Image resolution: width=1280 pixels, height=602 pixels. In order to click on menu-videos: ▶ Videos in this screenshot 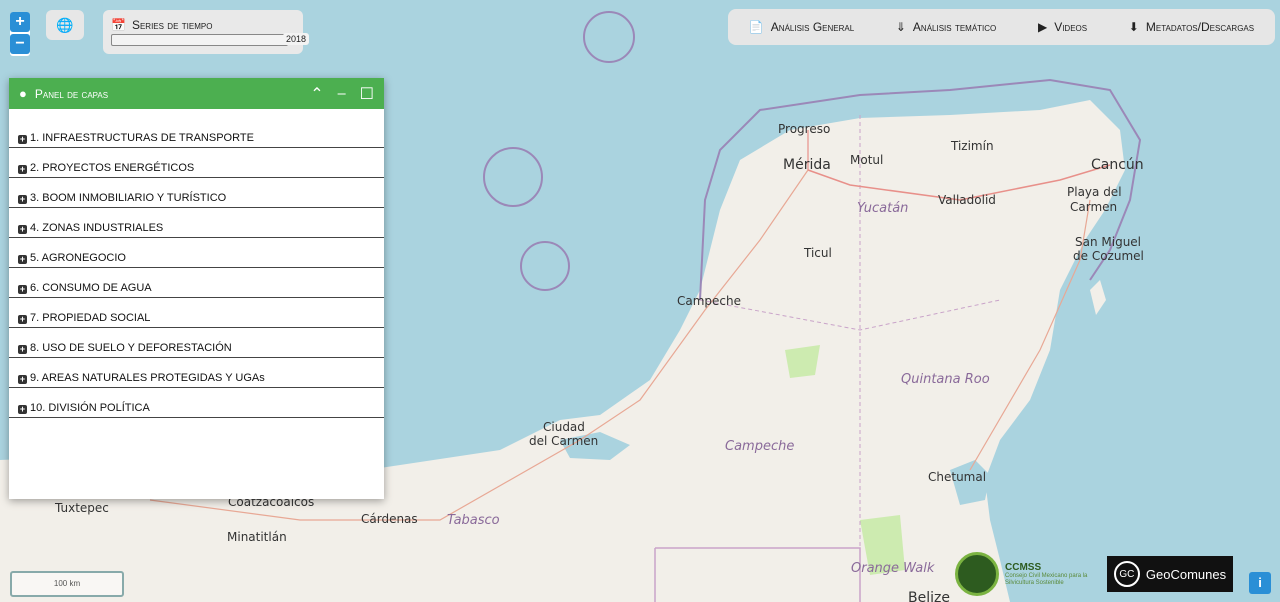, I will do `click(1062, 27)`.